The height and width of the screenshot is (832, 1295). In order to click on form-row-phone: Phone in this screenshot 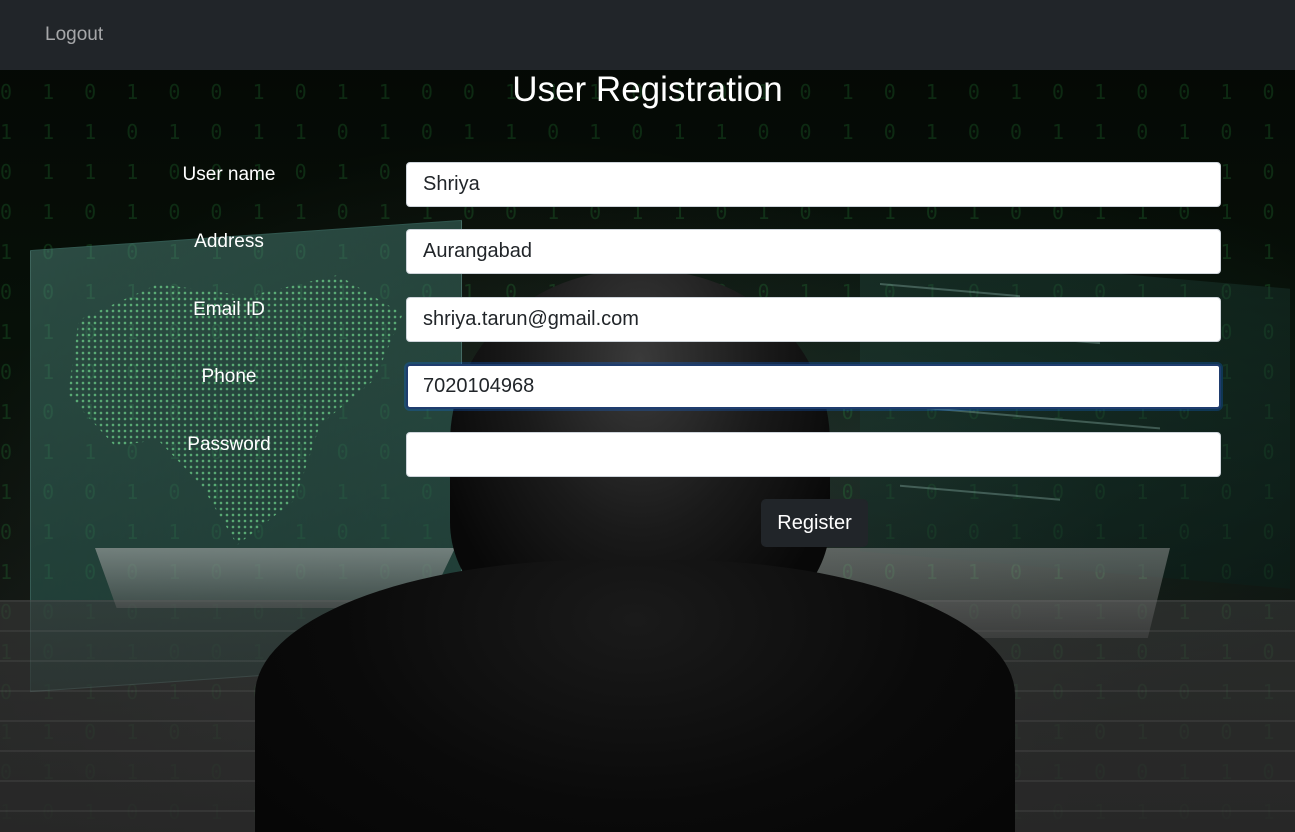, I will do `click(647, 388)`.